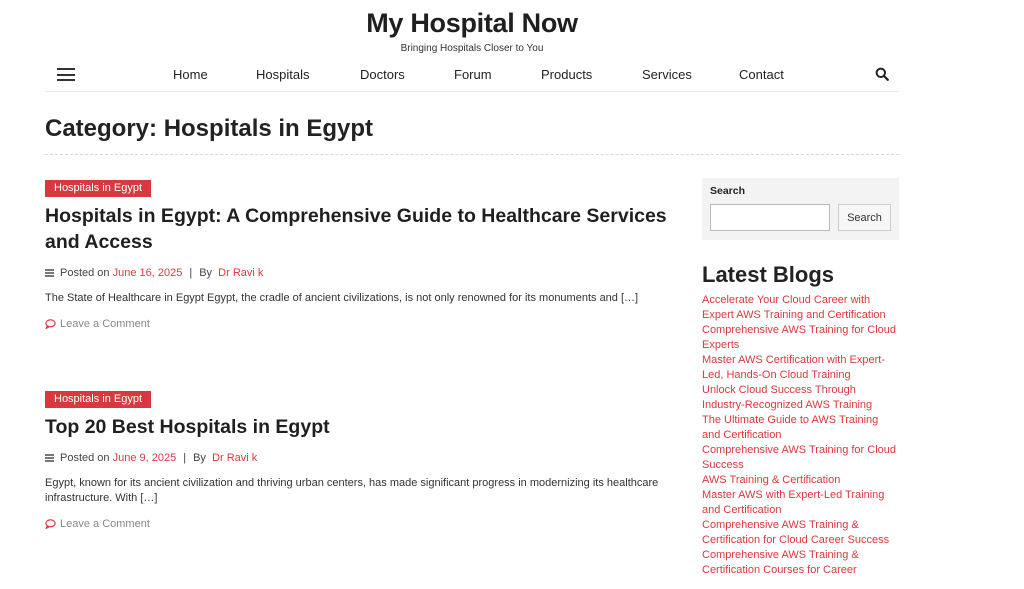 This screenshot has width=1024, height=589. What do you see at coordinates (728, 191) in the screenshot?
I see `search-label: Search` at bounding box center [728, 191].